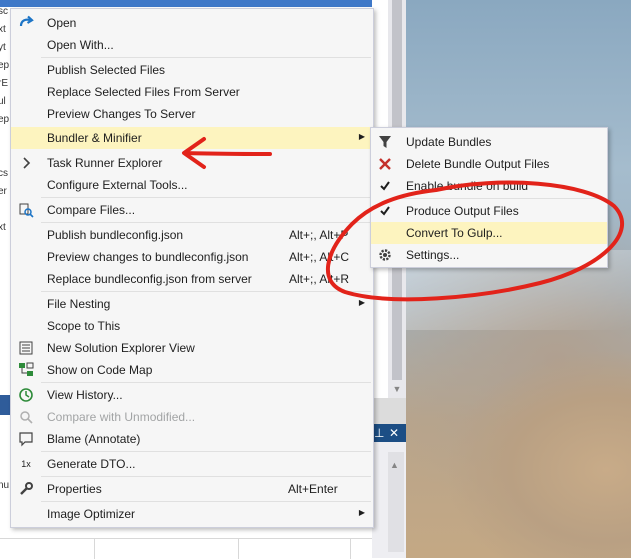 The width and height of the screenshot is (631, 559). What do you see at coordinates (192, 163) in the screenshot?
I see `menu-item-task-runner: Task Runner Explorer` at bounding box center [192, 163].